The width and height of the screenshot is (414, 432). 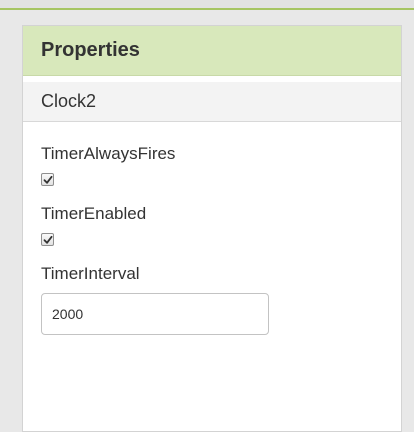 What do you see at coordinates (212, 51) in the screenshot?
I see `properties-header: Properties` at bounding box center [212, 51].